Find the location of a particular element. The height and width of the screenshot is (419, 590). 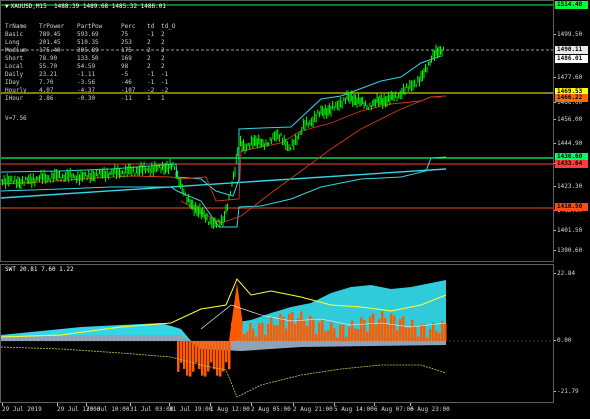

table-cell: 510.35 is located at coordinates (88, 42).